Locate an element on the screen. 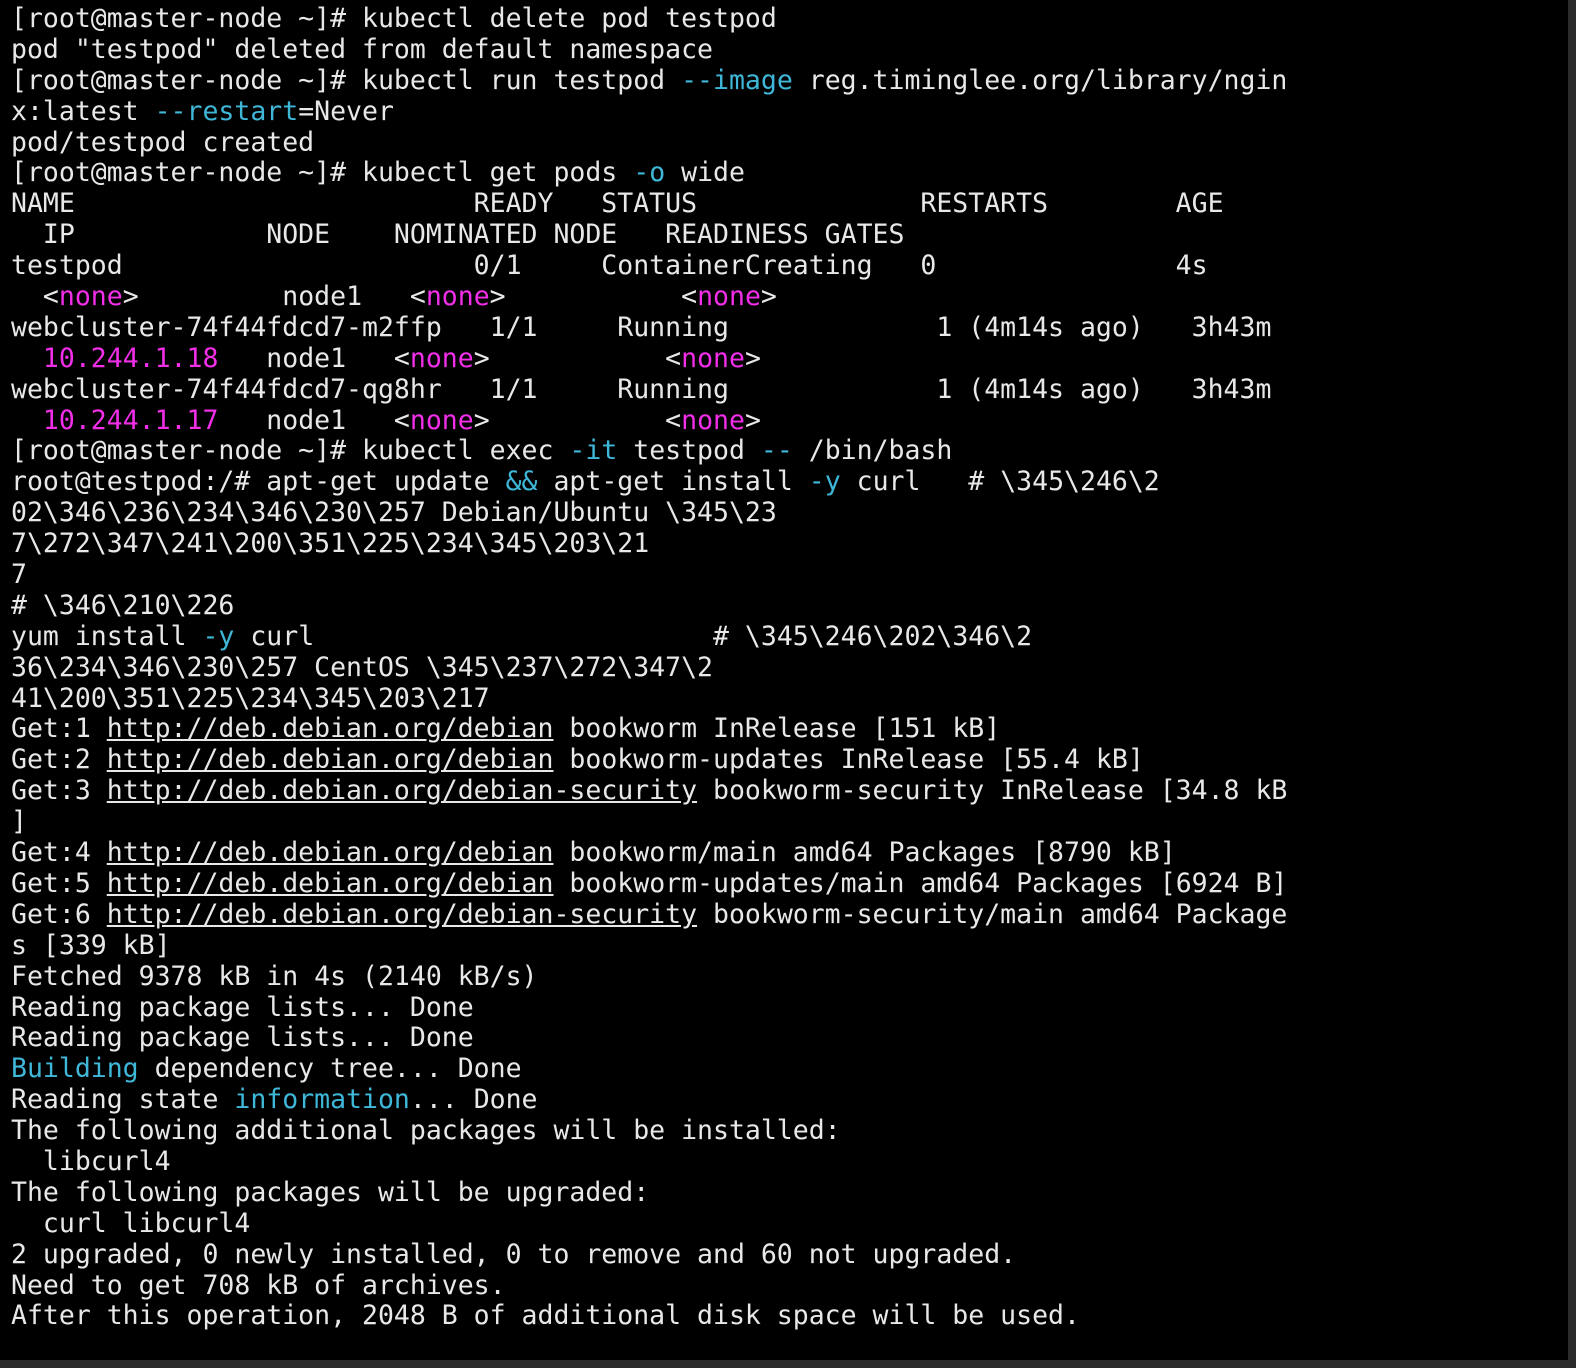 The height and width of the screenshot is (1368, 1576). terminal-line: <none> node1 <none> <none> is located at coordinates (789, 297).